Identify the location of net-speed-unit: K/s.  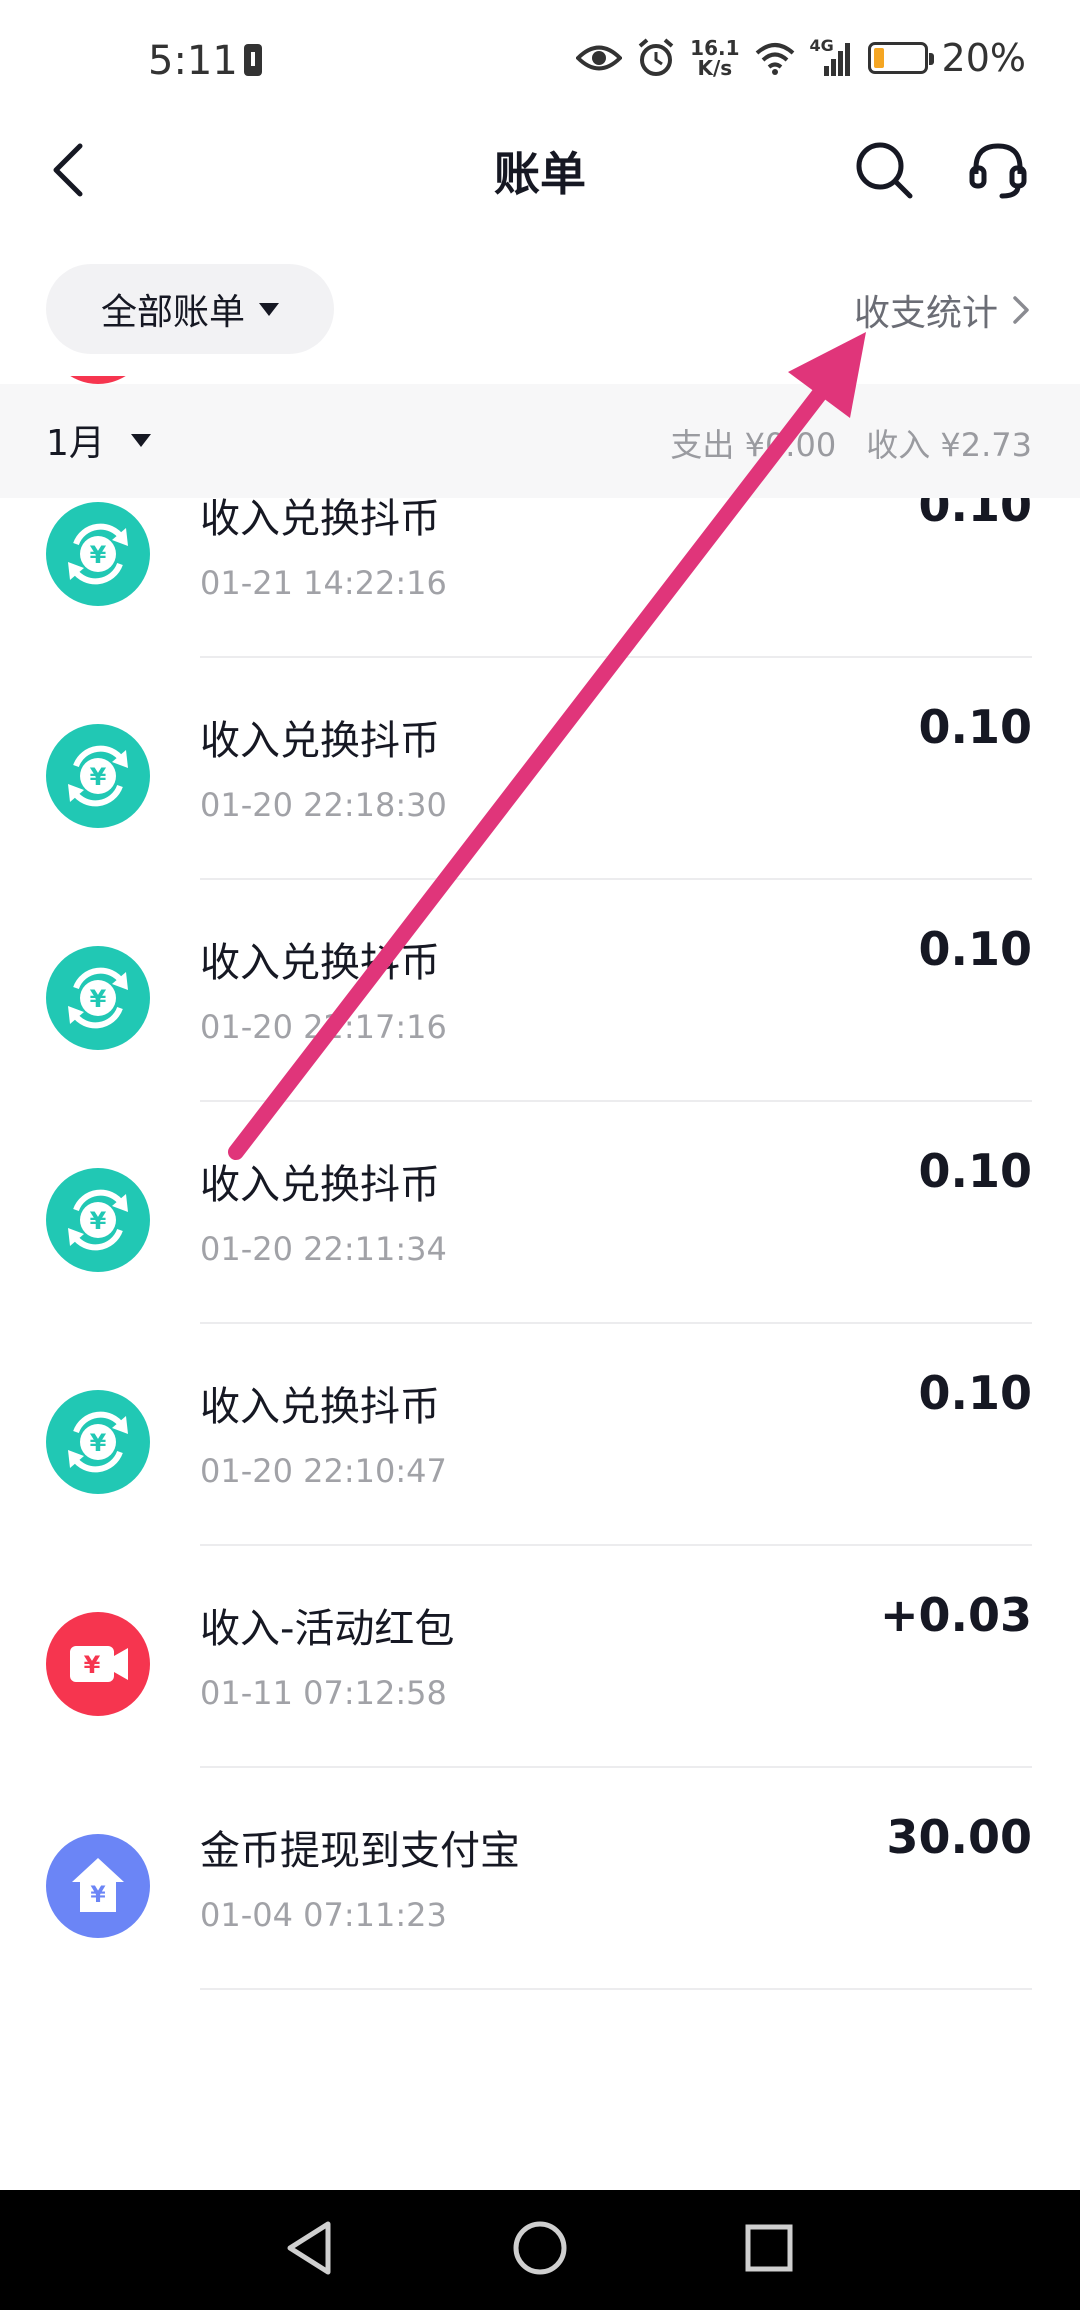
(715, 68).